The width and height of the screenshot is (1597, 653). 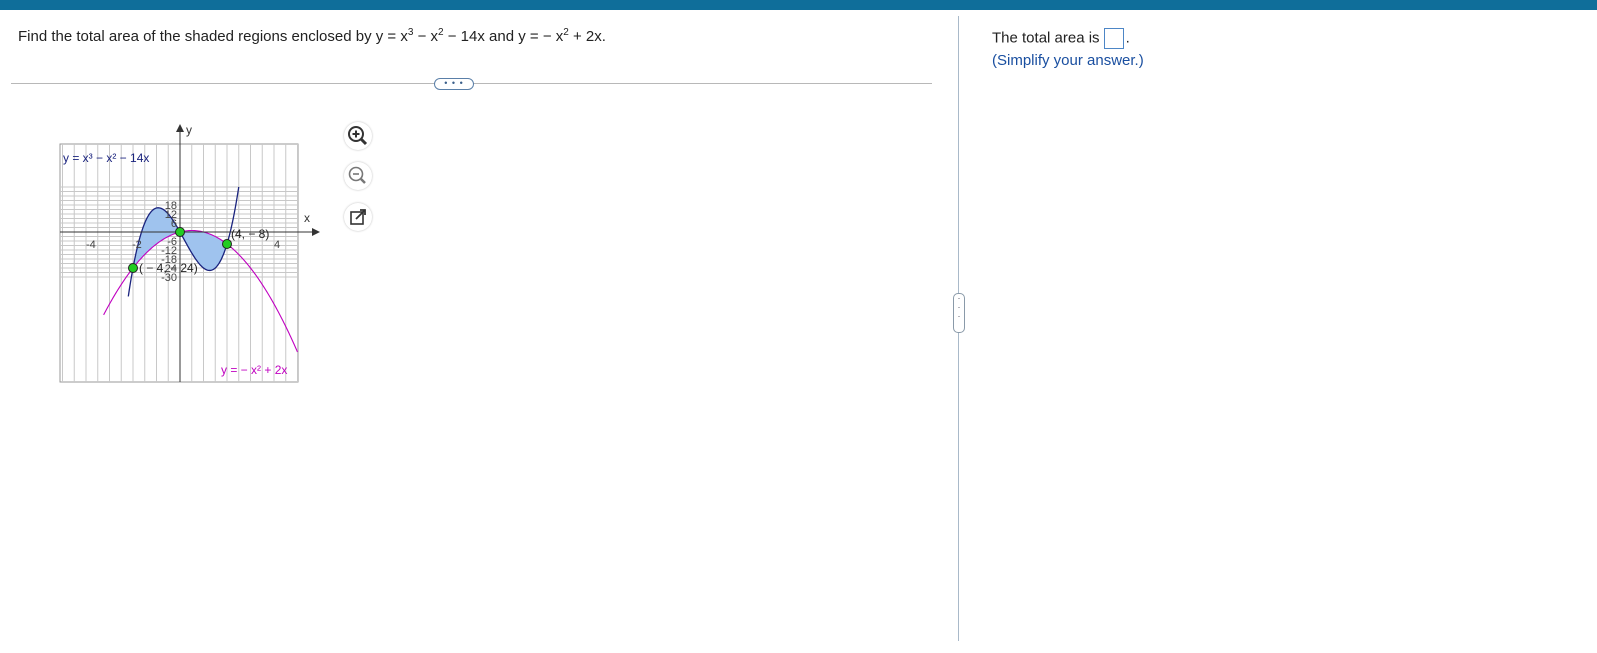 I want to click on point-label-4-neg8: (4, − 8), so click(x=250, y=234).